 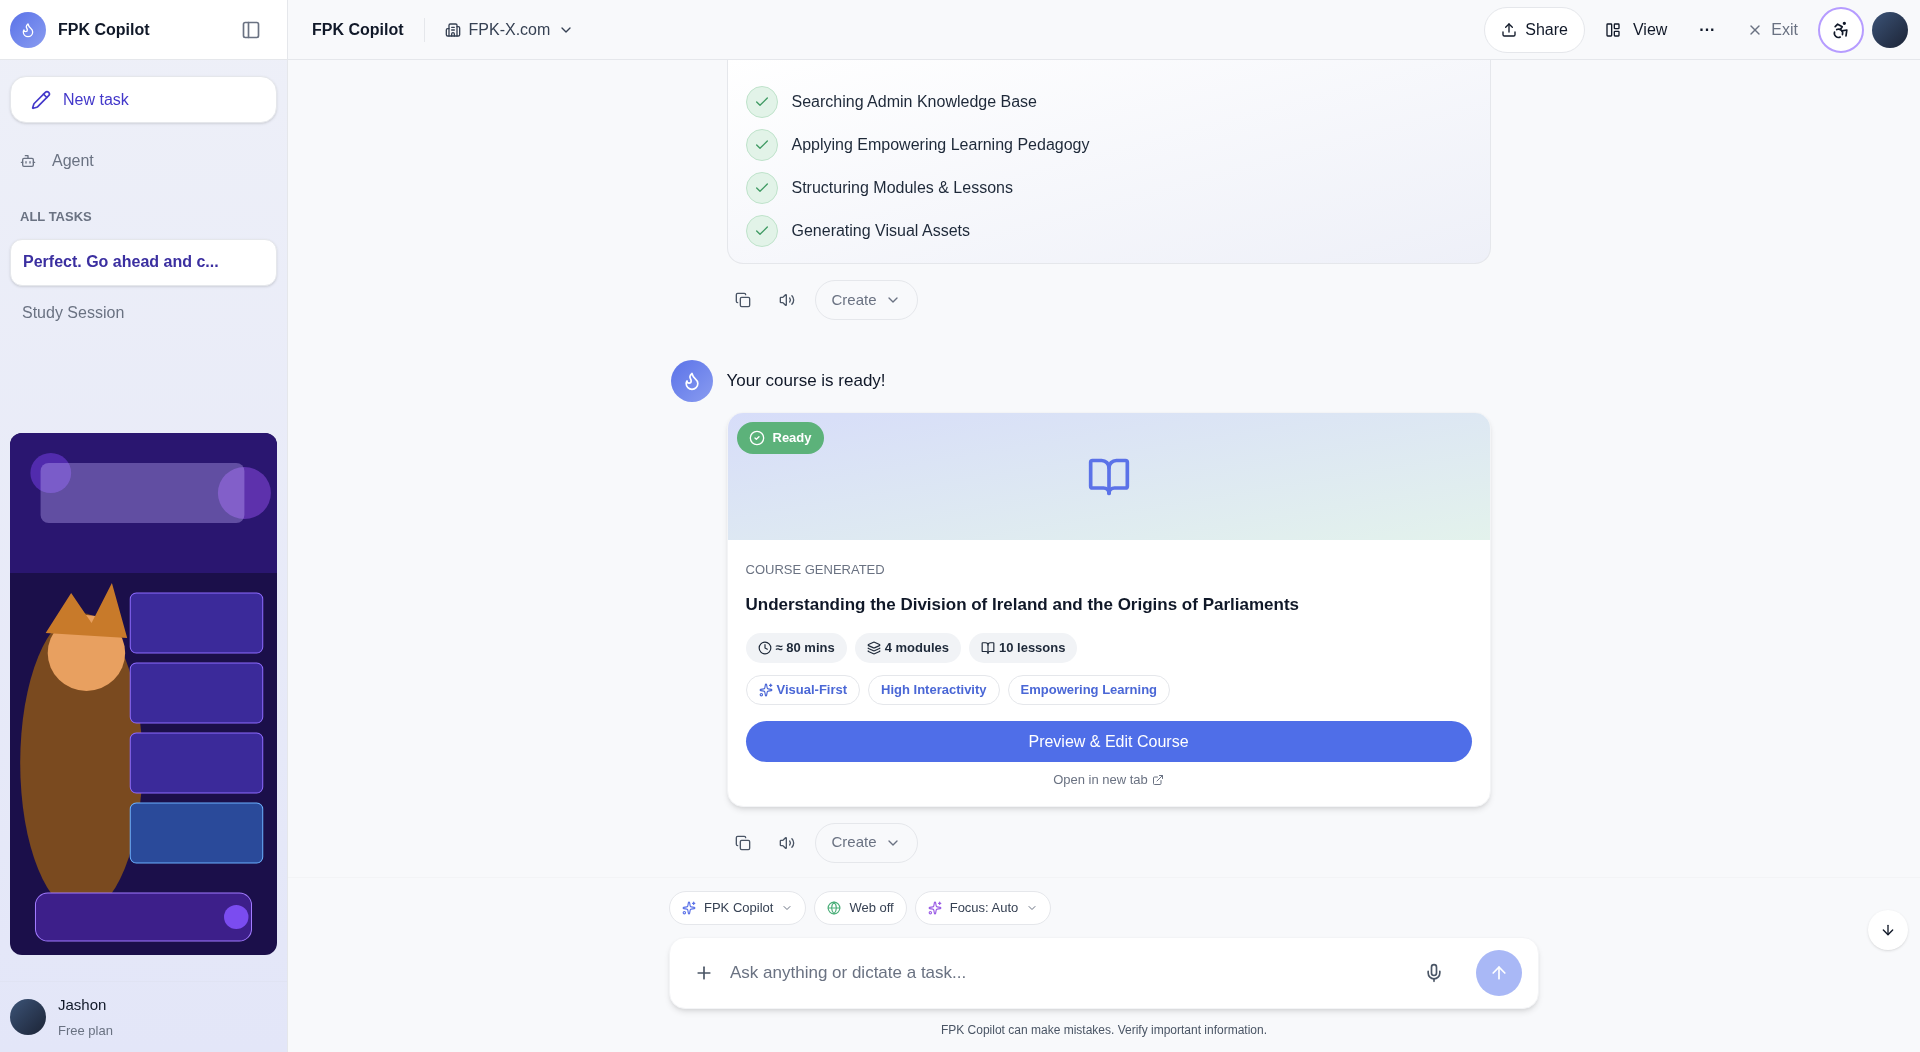 I want to click on external-link-icon, so click(x=1157, y=779).